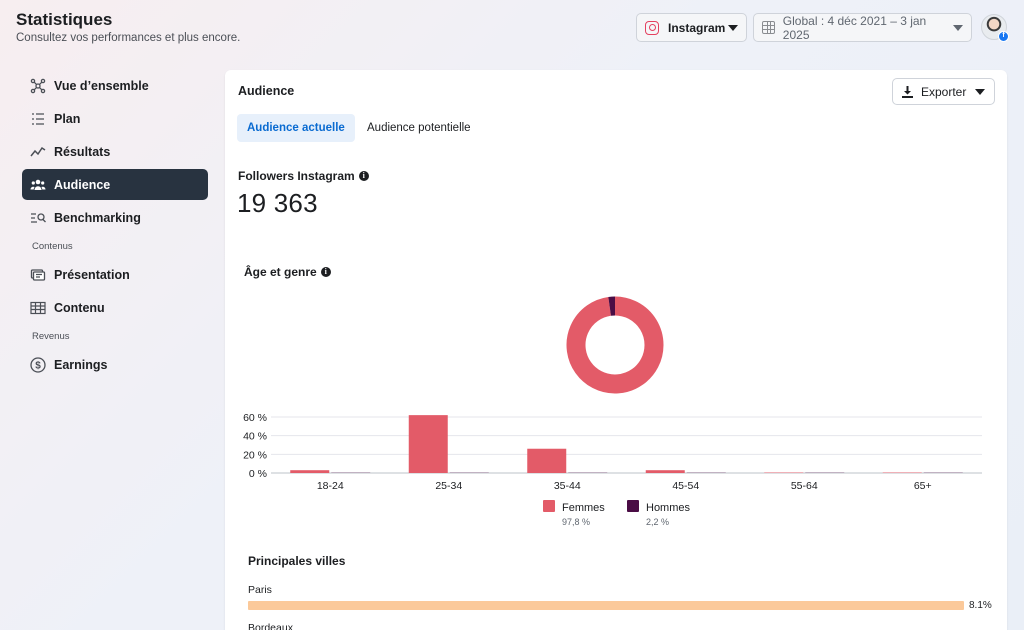 The image size is (1024, 630). What do you see at coordinates (419, 128) in the screenshot?
I see `tab-potential-audience: Audience potentielle` at bounding box center [419, 128].